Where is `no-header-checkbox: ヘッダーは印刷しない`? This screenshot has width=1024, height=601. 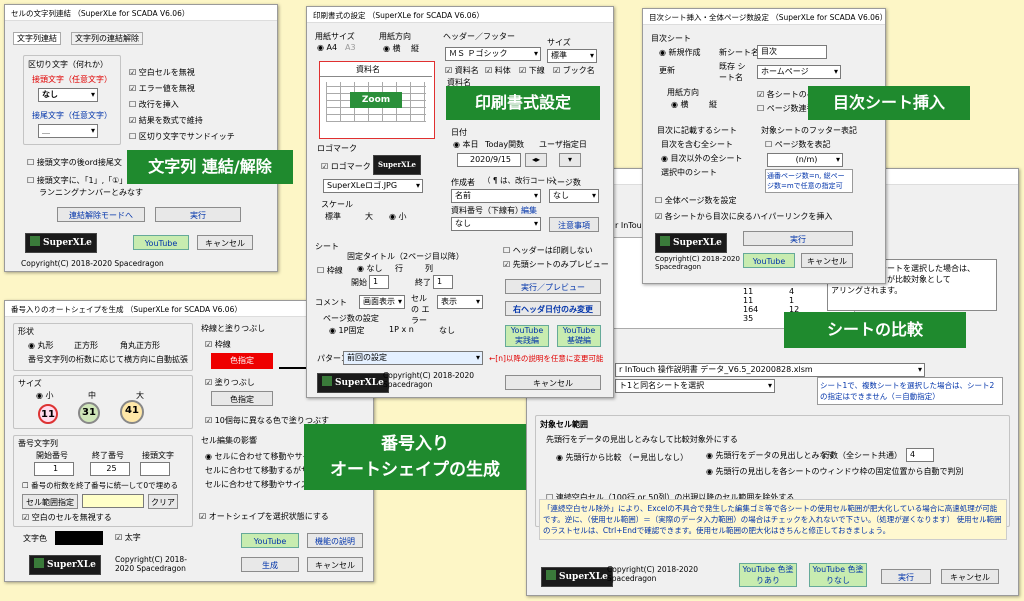 no-header-checkbox: ヘッダーは印刷しない is located at coordinates (548, 250).